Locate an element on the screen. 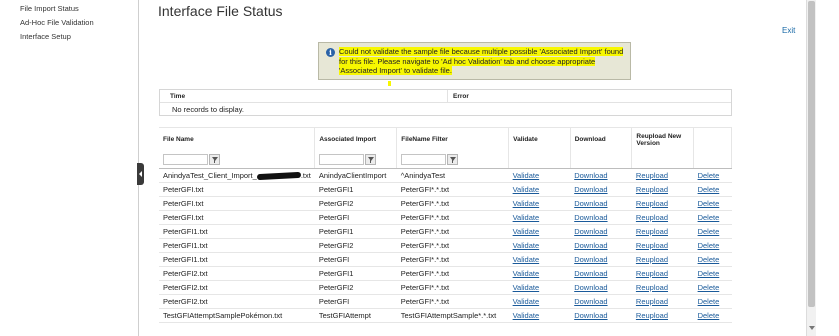 The width and height of the screenshot is (839, 336). cell-associated-import: PeterGFI2 is located at coordinates (355, 203).